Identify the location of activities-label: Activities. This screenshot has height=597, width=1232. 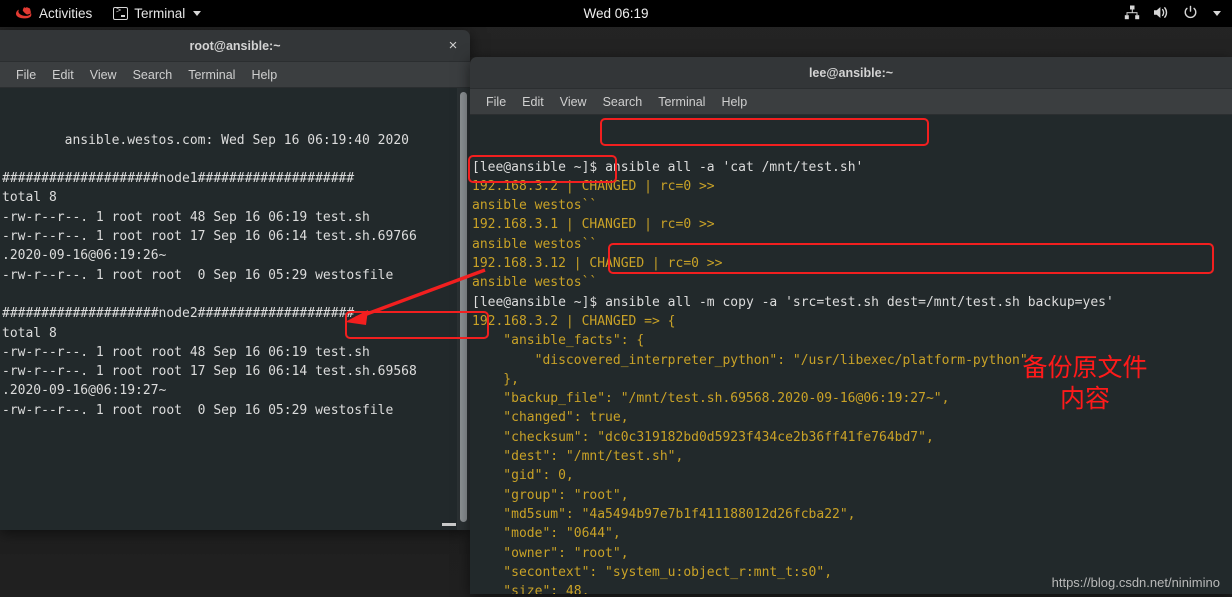
(66, 13).